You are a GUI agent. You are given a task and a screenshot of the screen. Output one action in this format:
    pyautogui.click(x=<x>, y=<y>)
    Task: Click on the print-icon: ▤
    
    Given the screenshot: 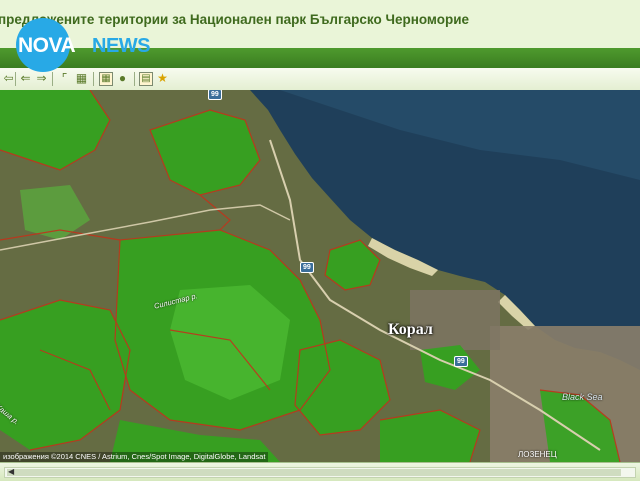 What is the action you would take?
    pyautogui.click(x=146, y=79)
    